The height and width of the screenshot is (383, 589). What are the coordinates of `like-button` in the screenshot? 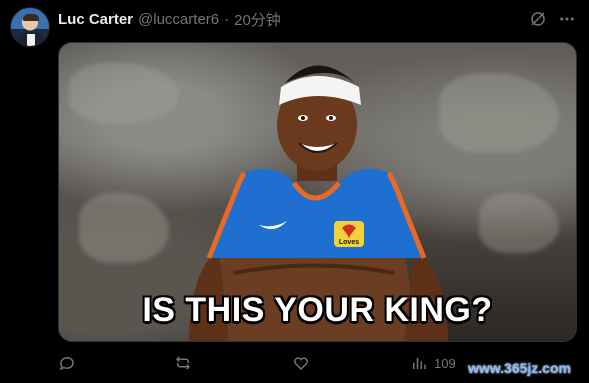 It's located at (301, 363).